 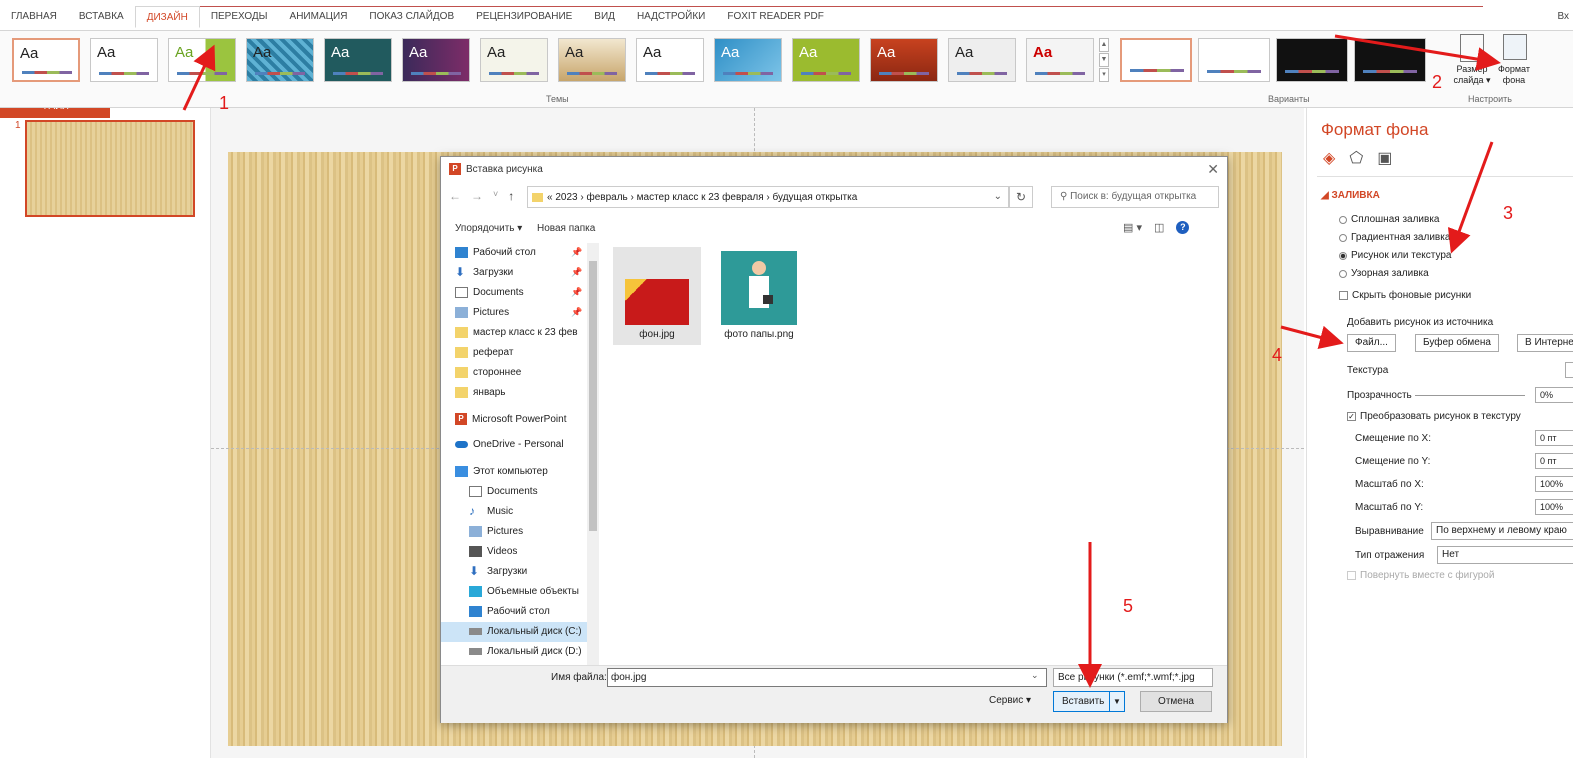 What do you see at coordinates (1128, 606) in the screenshot?
I see `annotation-label: 5` at bounding box center [1128, 606].